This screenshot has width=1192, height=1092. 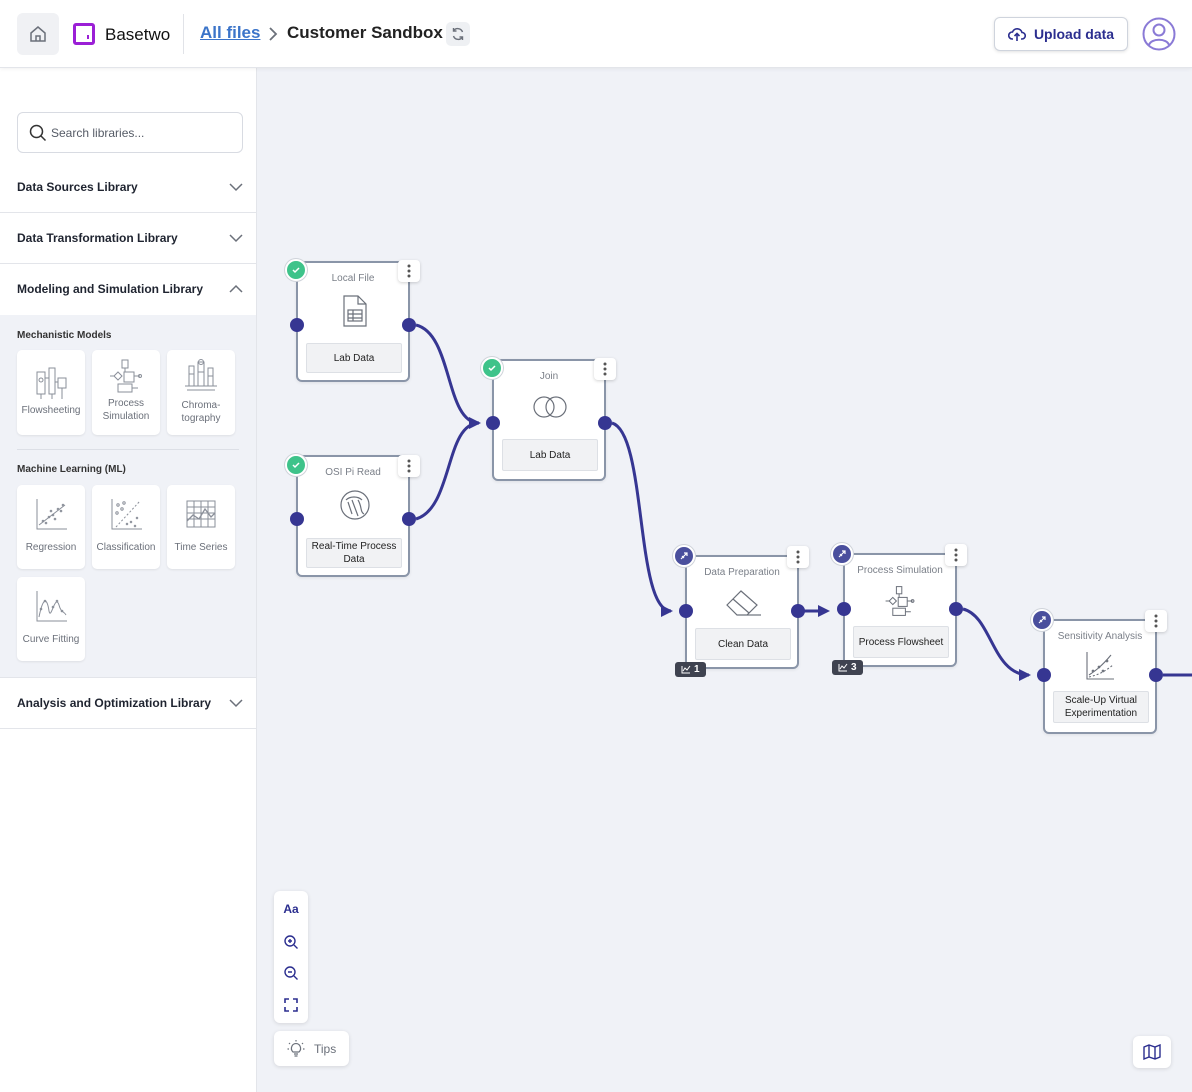 What do you see at coordinates (97, 238) in the screenshot?
I see `library-label: Data Transformation Library` at bounding box center [97, 238].